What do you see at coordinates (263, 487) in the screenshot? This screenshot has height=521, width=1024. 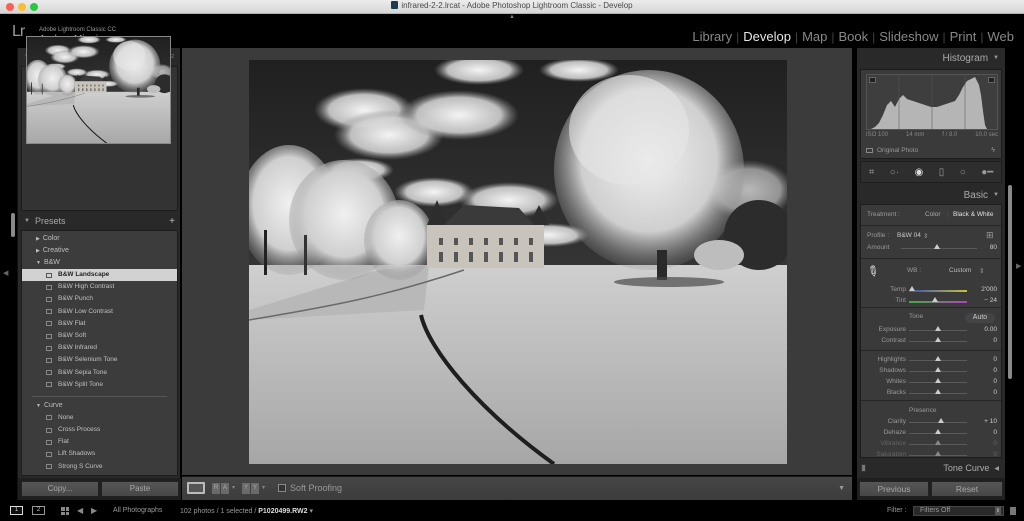 I see `mode-dropdown-icon: ▾` at bounding box center [263, 487].